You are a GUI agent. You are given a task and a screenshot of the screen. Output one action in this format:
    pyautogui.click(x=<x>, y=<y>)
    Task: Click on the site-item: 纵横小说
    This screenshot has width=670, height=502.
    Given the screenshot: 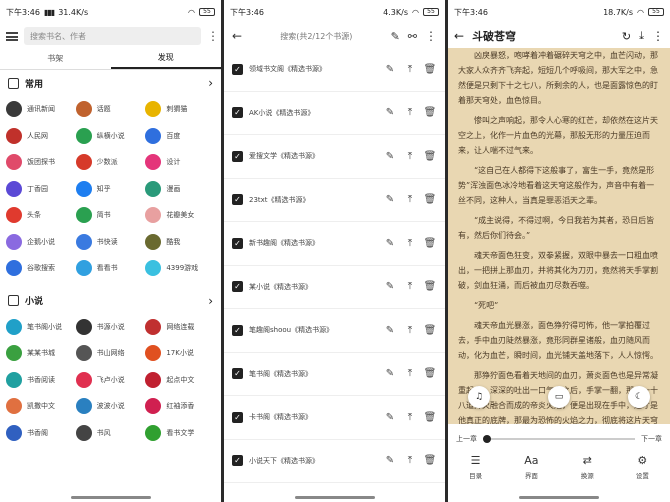 What is the action you would take?
    pyautogui.click(x=110, y=136)
    